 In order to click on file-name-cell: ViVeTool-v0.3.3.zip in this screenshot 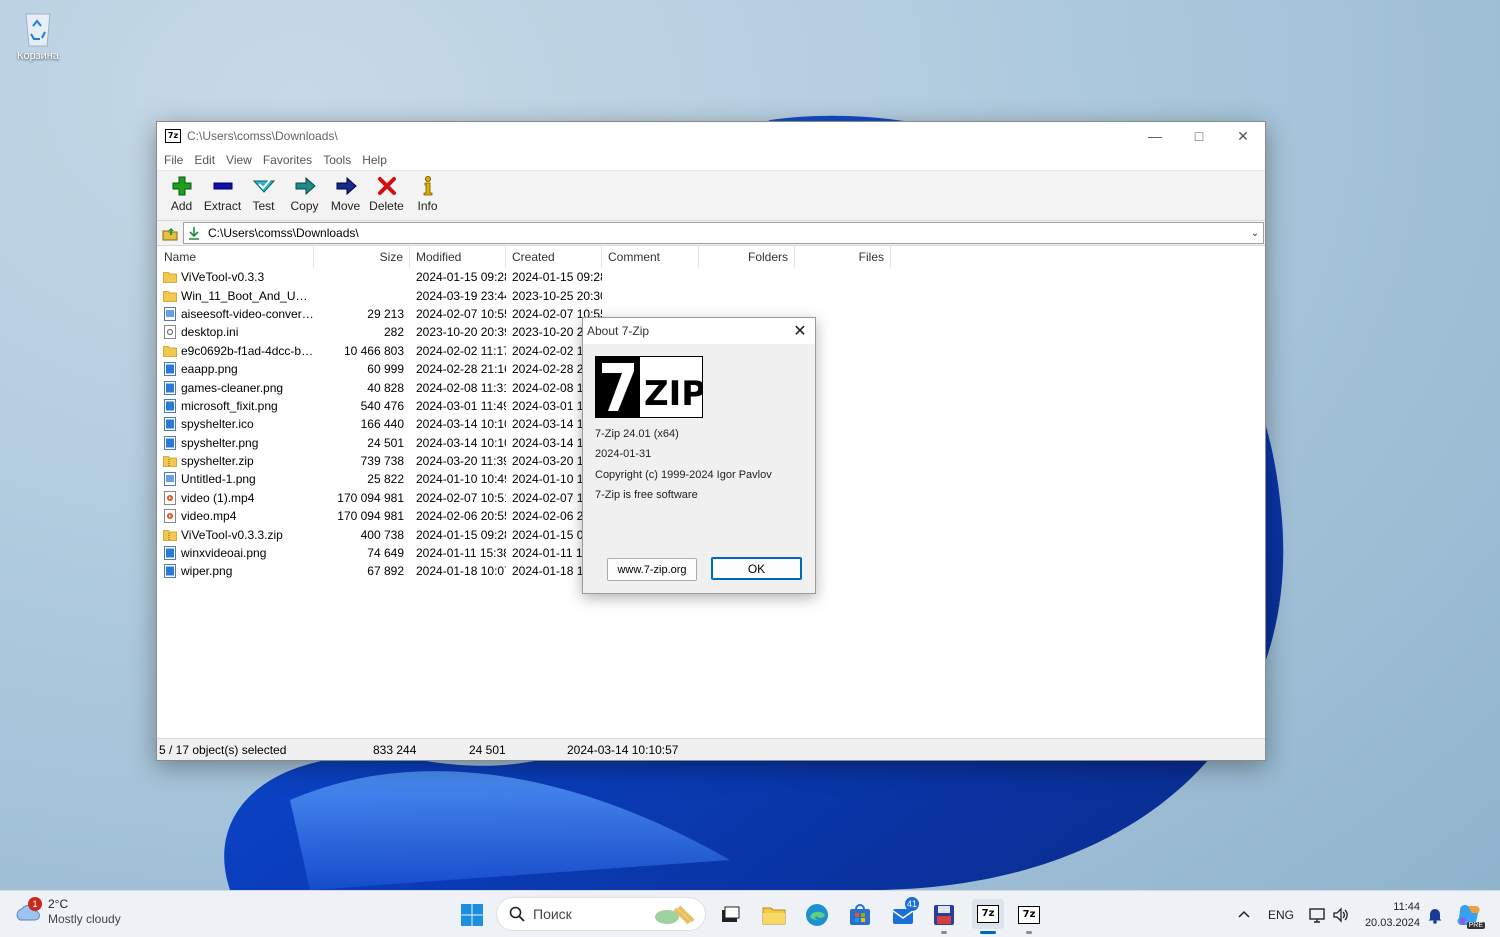, I will do `click(236, 535)`.